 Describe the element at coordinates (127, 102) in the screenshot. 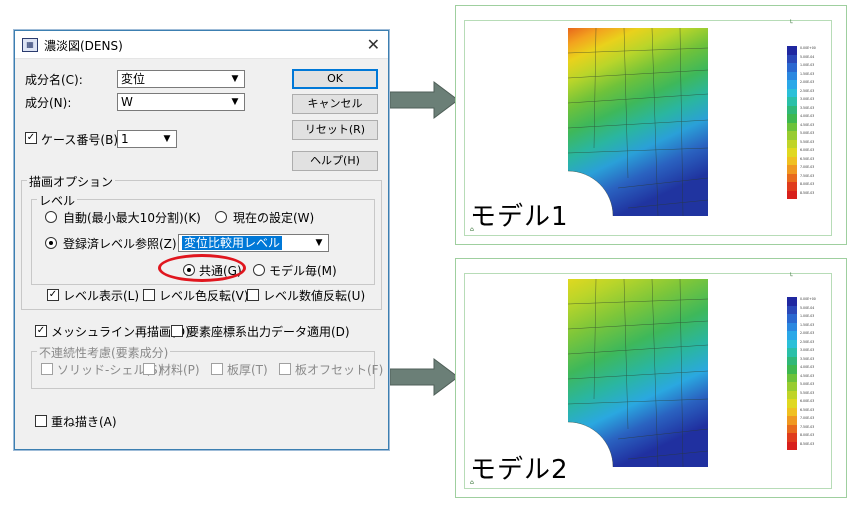

I see `component-value: W` at that location.